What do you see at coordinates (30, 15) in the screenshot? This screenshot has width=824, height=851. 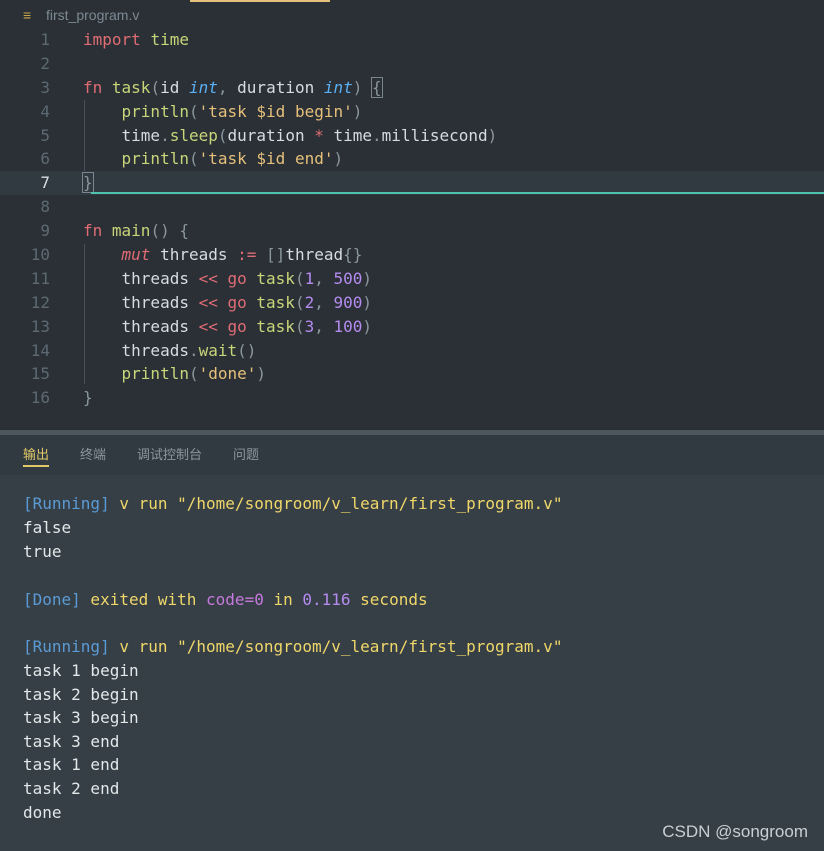 I see `hamburger-icon: ≡` at bounding box center [30, 15].